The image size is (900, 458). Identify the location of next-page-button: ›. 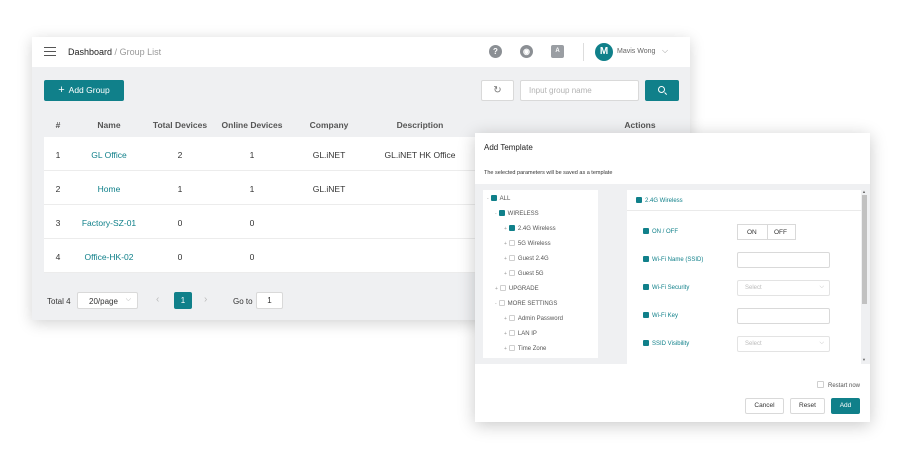
(205, 299).